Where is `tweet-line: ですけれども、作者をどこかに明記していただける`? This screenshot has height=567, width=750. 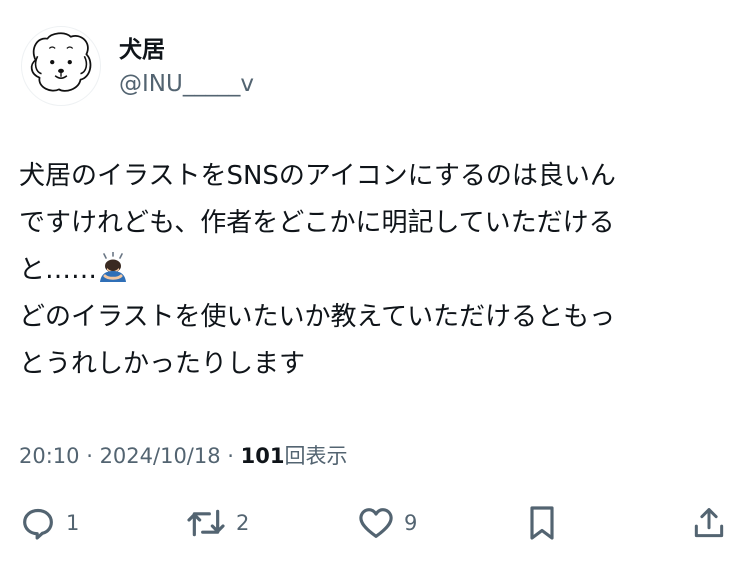 tweet-line: ですけれども、作者をどこかに明記していただける is located at coordinates (317, 223).